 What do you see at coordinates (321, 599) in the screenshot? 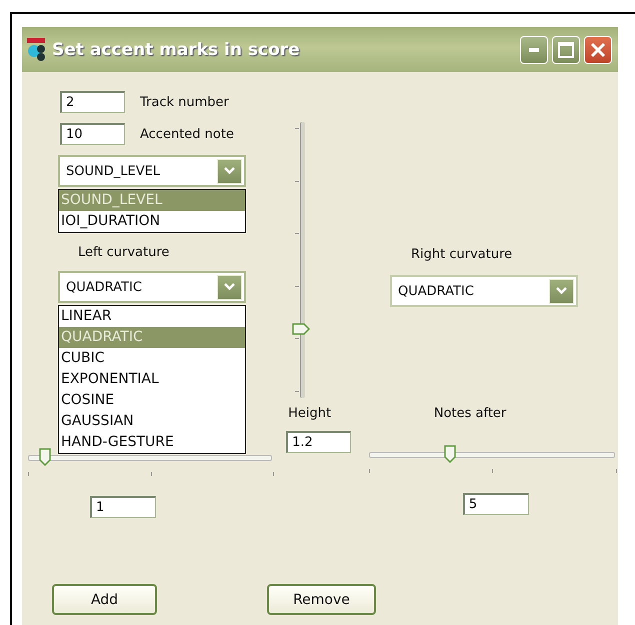
I see `remove-button: Remove` at bounding box center [321, 599].